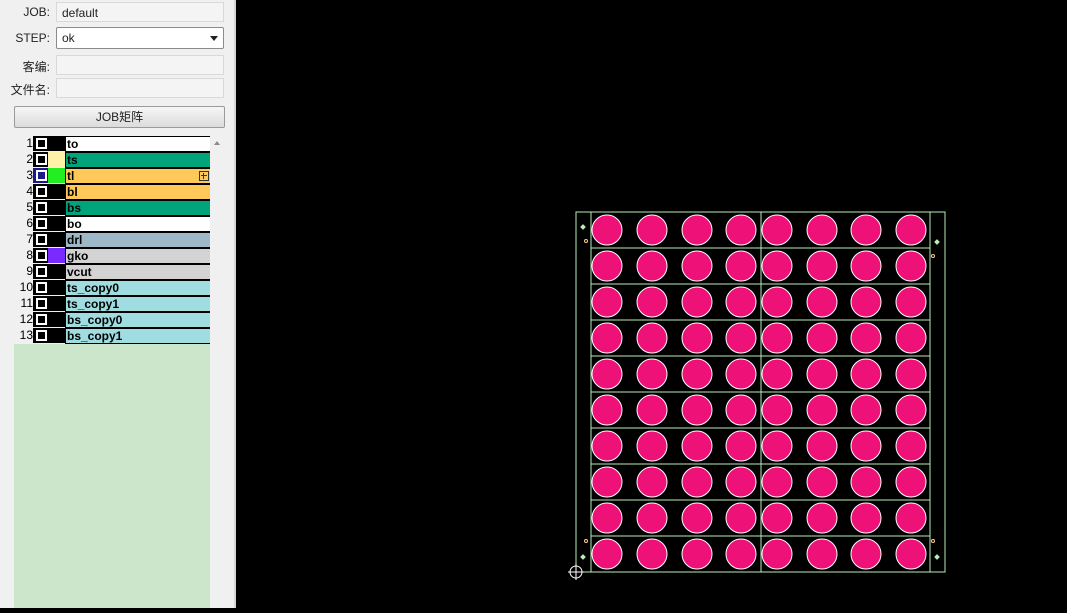  What do you see at coordinates (32, 38) in the screenshot?
I see `step-label: STEP:` at bounding box center [32, 38].